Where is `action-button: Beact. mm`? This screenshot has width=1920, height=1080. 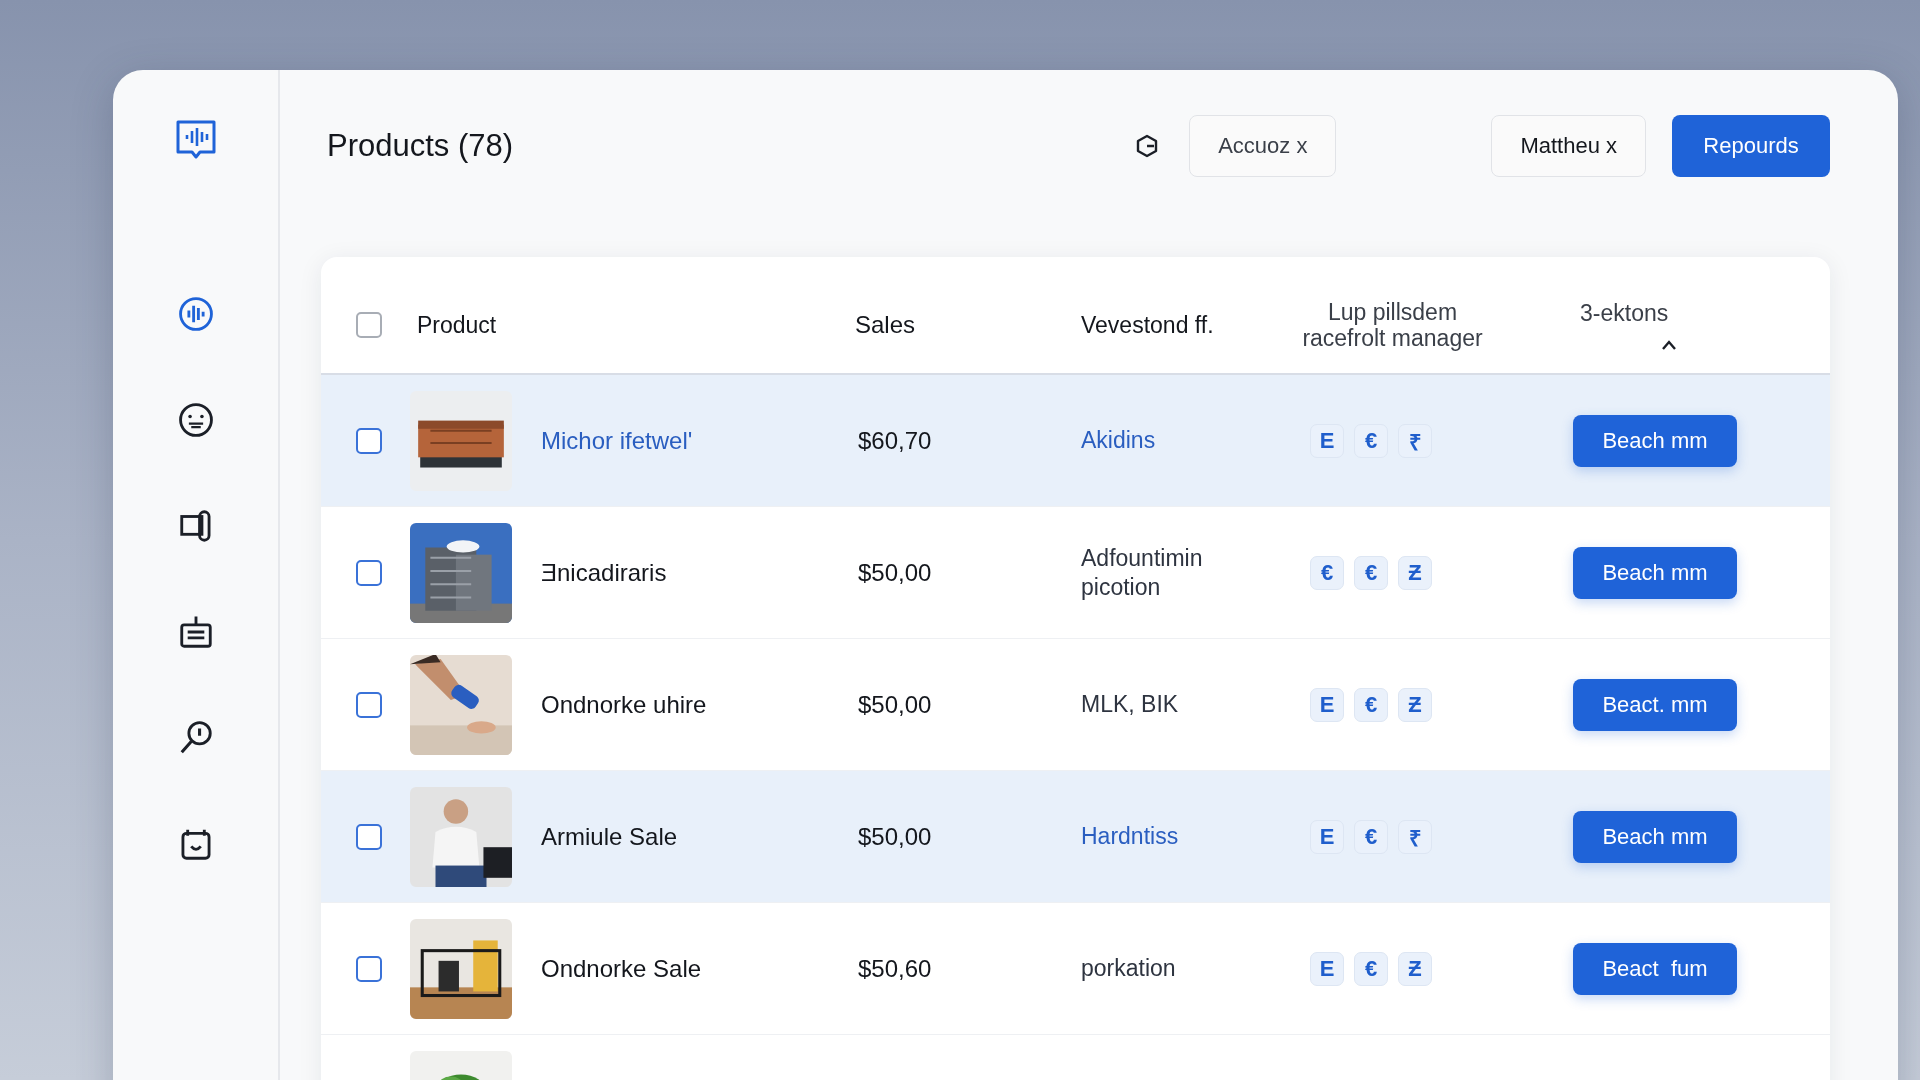 action-button: Beact. mm is located at coordinates (1655, 704).